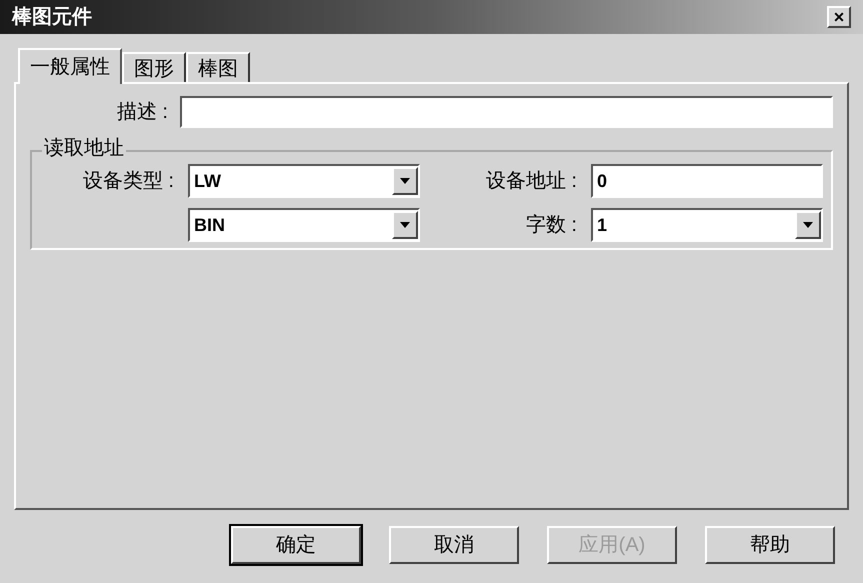 Image resolution: width=863 pixels, height=583 pixels. Describe the element at coordinates (142, 112) in the screenshot. I see `field-label: 描述 :` at that location.